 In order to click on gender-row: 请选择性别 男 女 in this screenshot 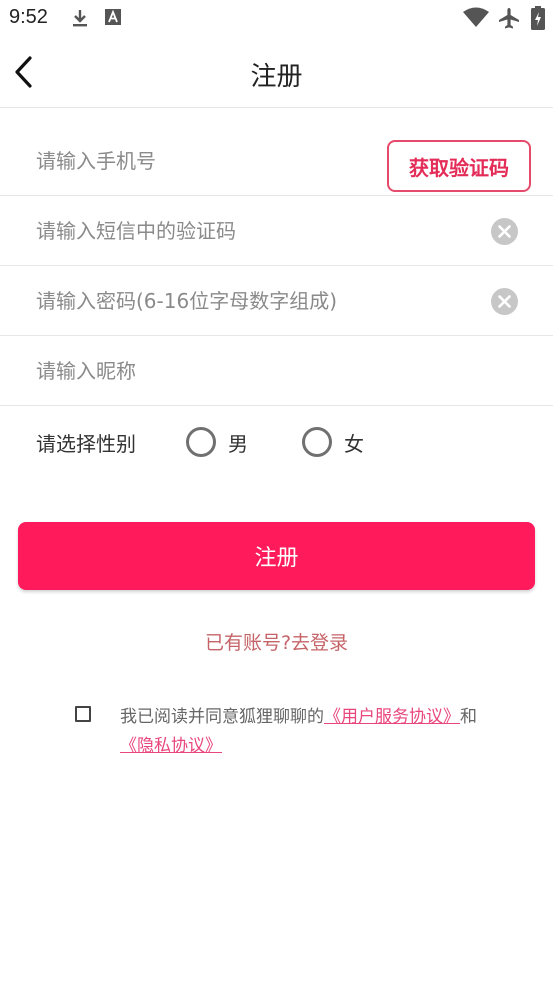, I will do `click(276, 441)`.